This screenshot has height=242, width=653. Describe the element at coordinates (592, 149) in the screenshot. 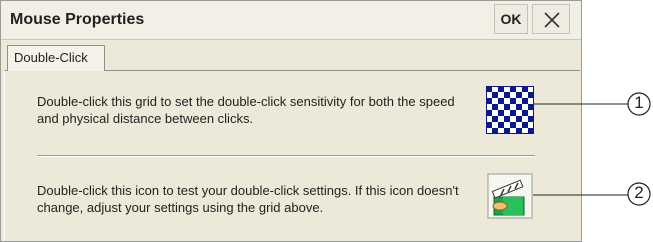

I see `callout-lines` at that location.